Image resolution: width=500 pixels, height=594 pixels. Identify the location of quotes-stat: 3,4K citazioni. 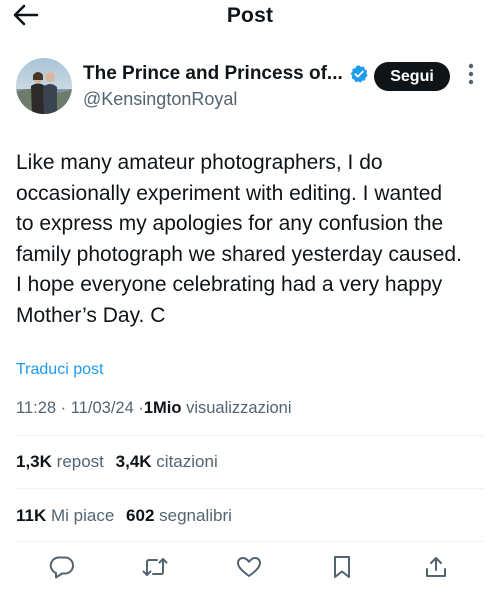
(167, 462).